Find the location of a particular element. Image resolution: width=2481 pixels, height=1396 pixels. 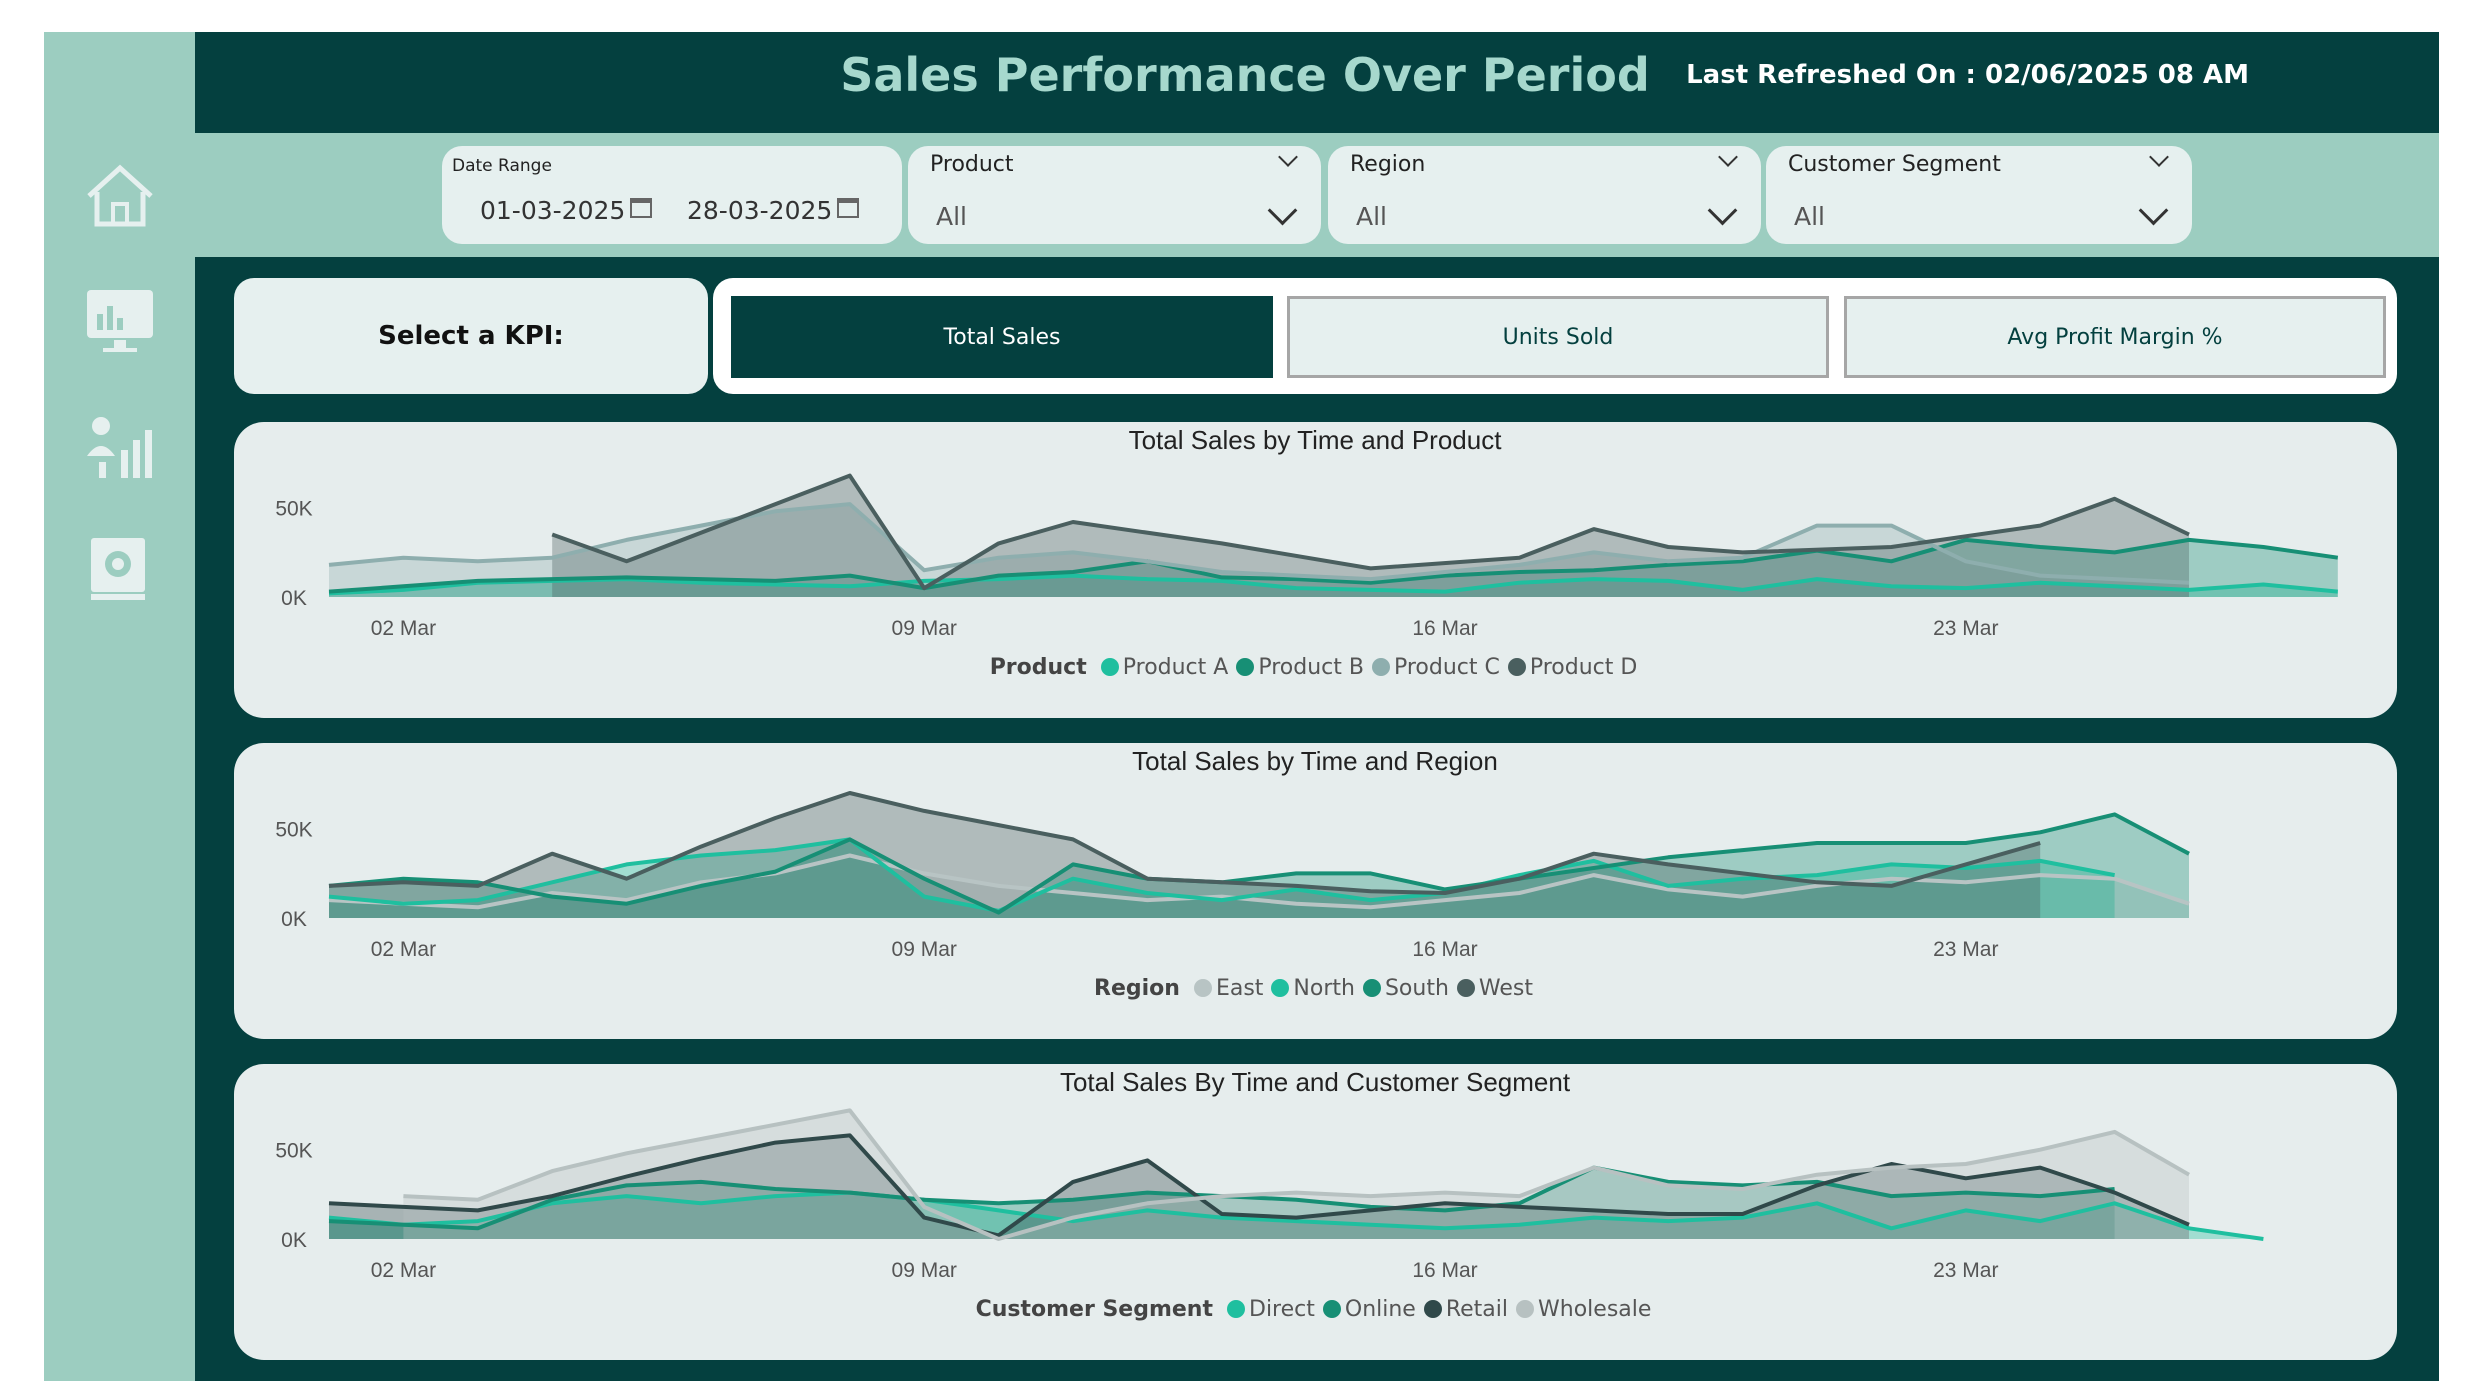

region-slicer-label: Region is located at coordinates (1388, 164).